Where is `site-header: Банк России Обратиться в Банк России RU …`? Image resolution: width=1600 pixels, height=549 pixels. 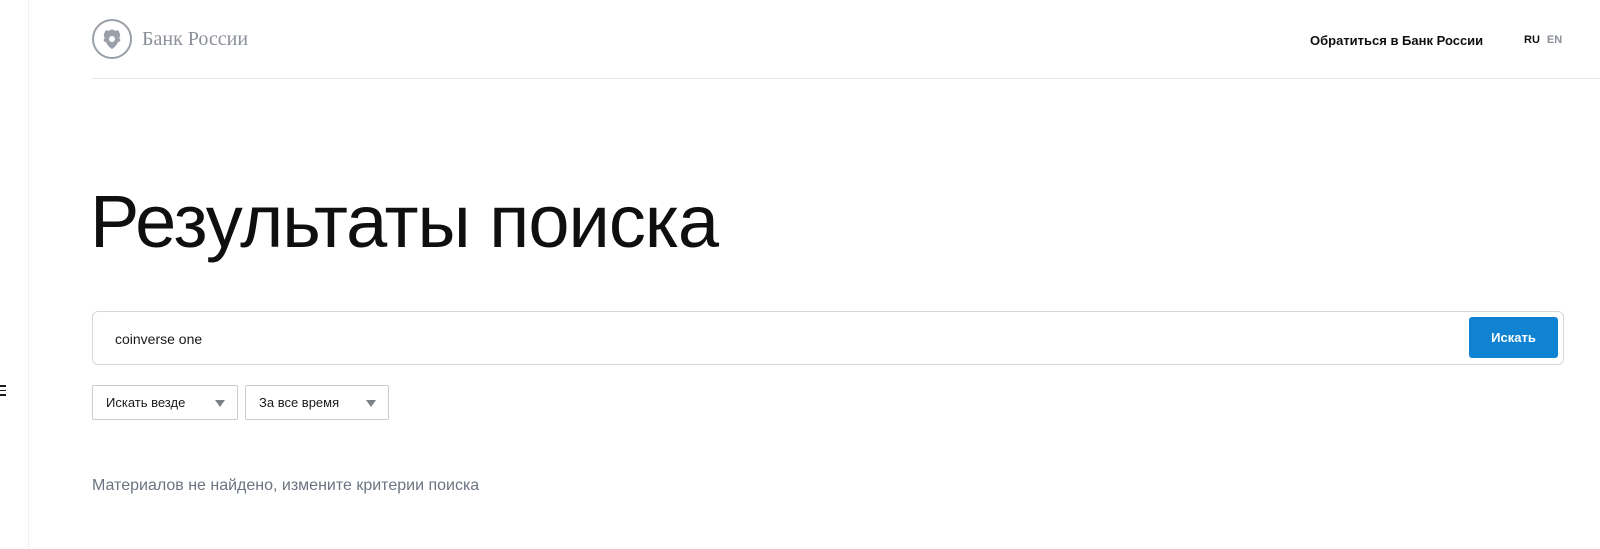
site-header: Банк России Обратиться в Банк России RU … is located at coordinates (846, 39).